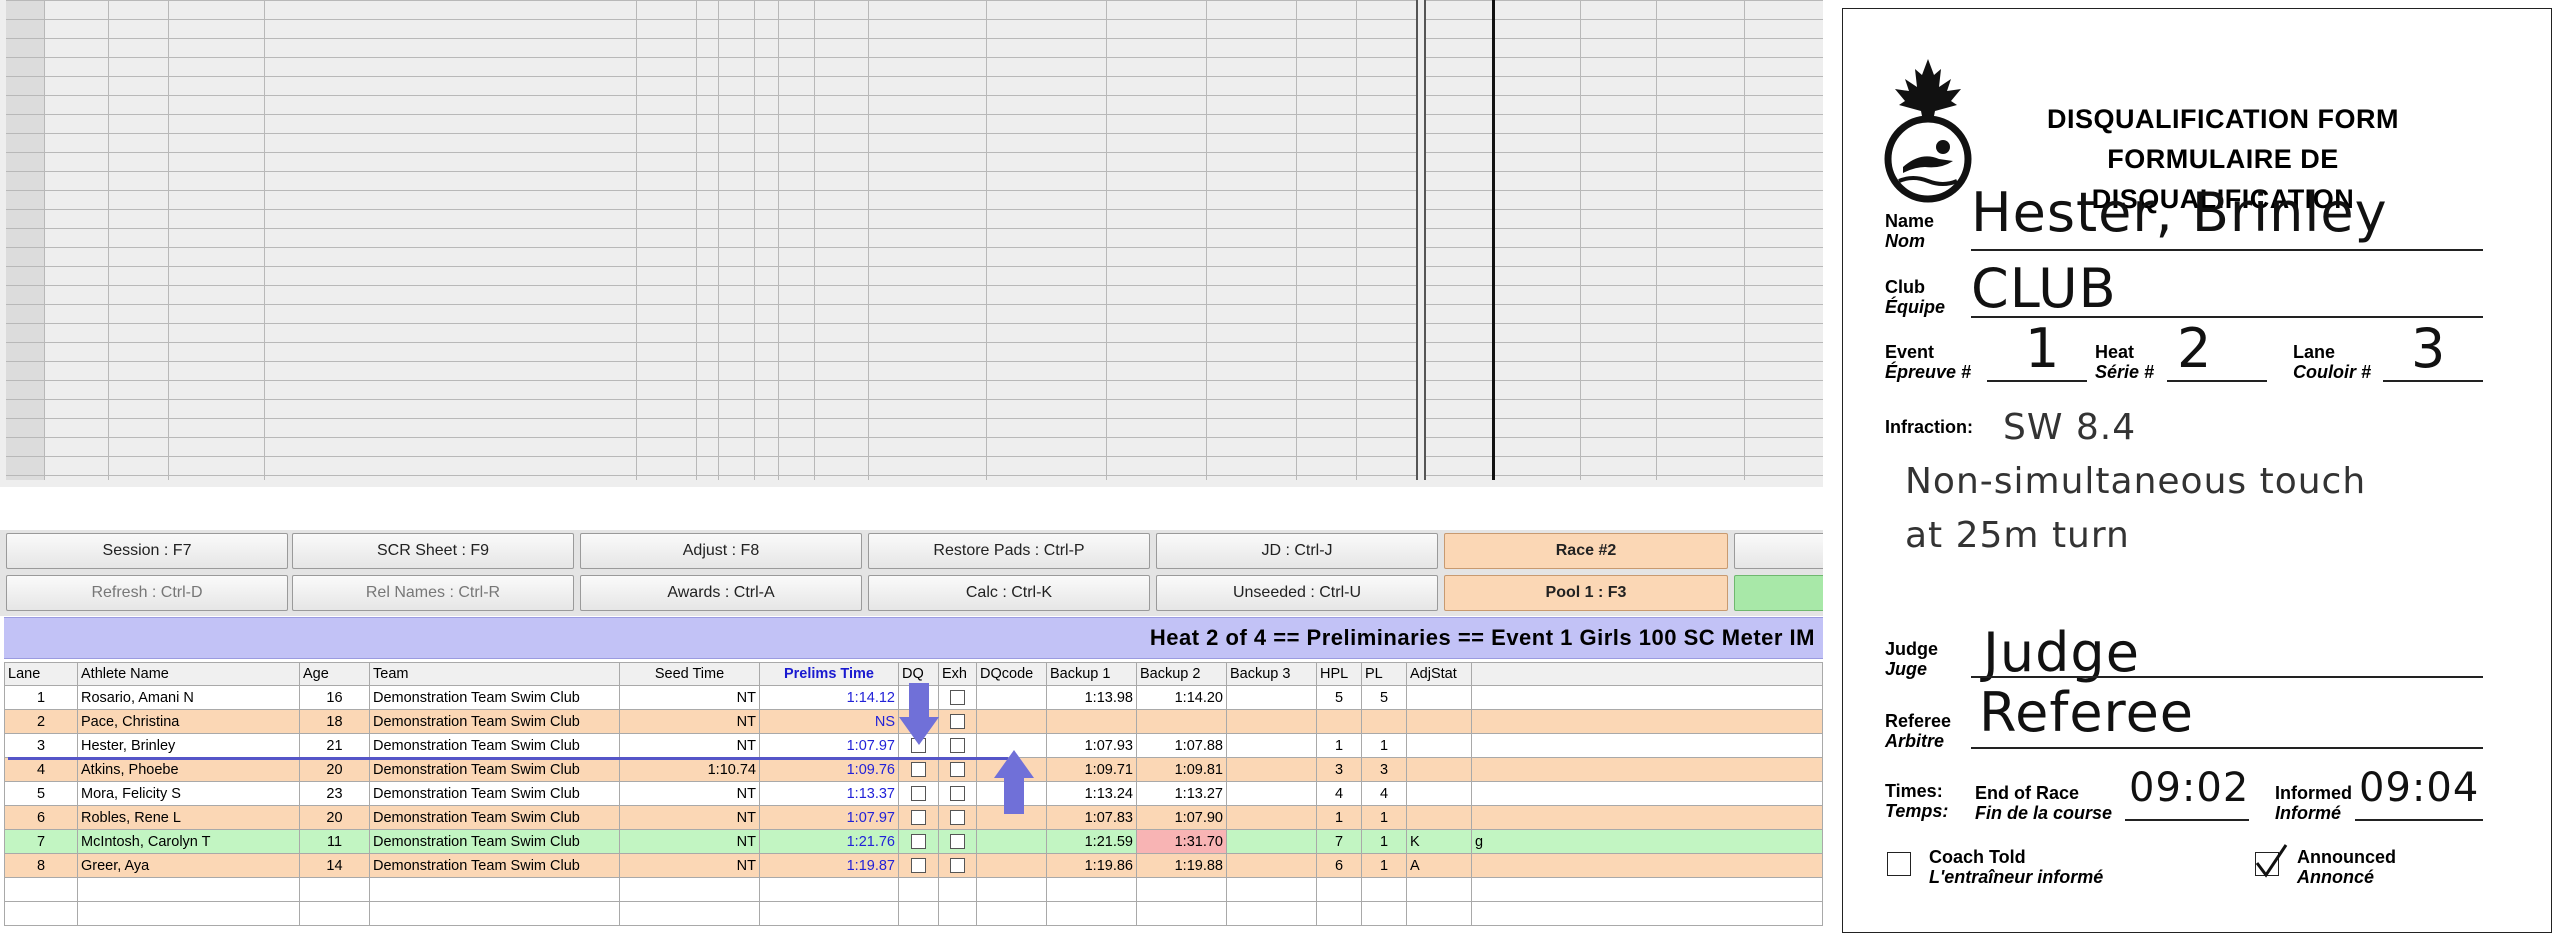 The width and height of the screenshot is (2562, 940). I want to click on b2-cell: 1:14.20, so click(1181, 697).